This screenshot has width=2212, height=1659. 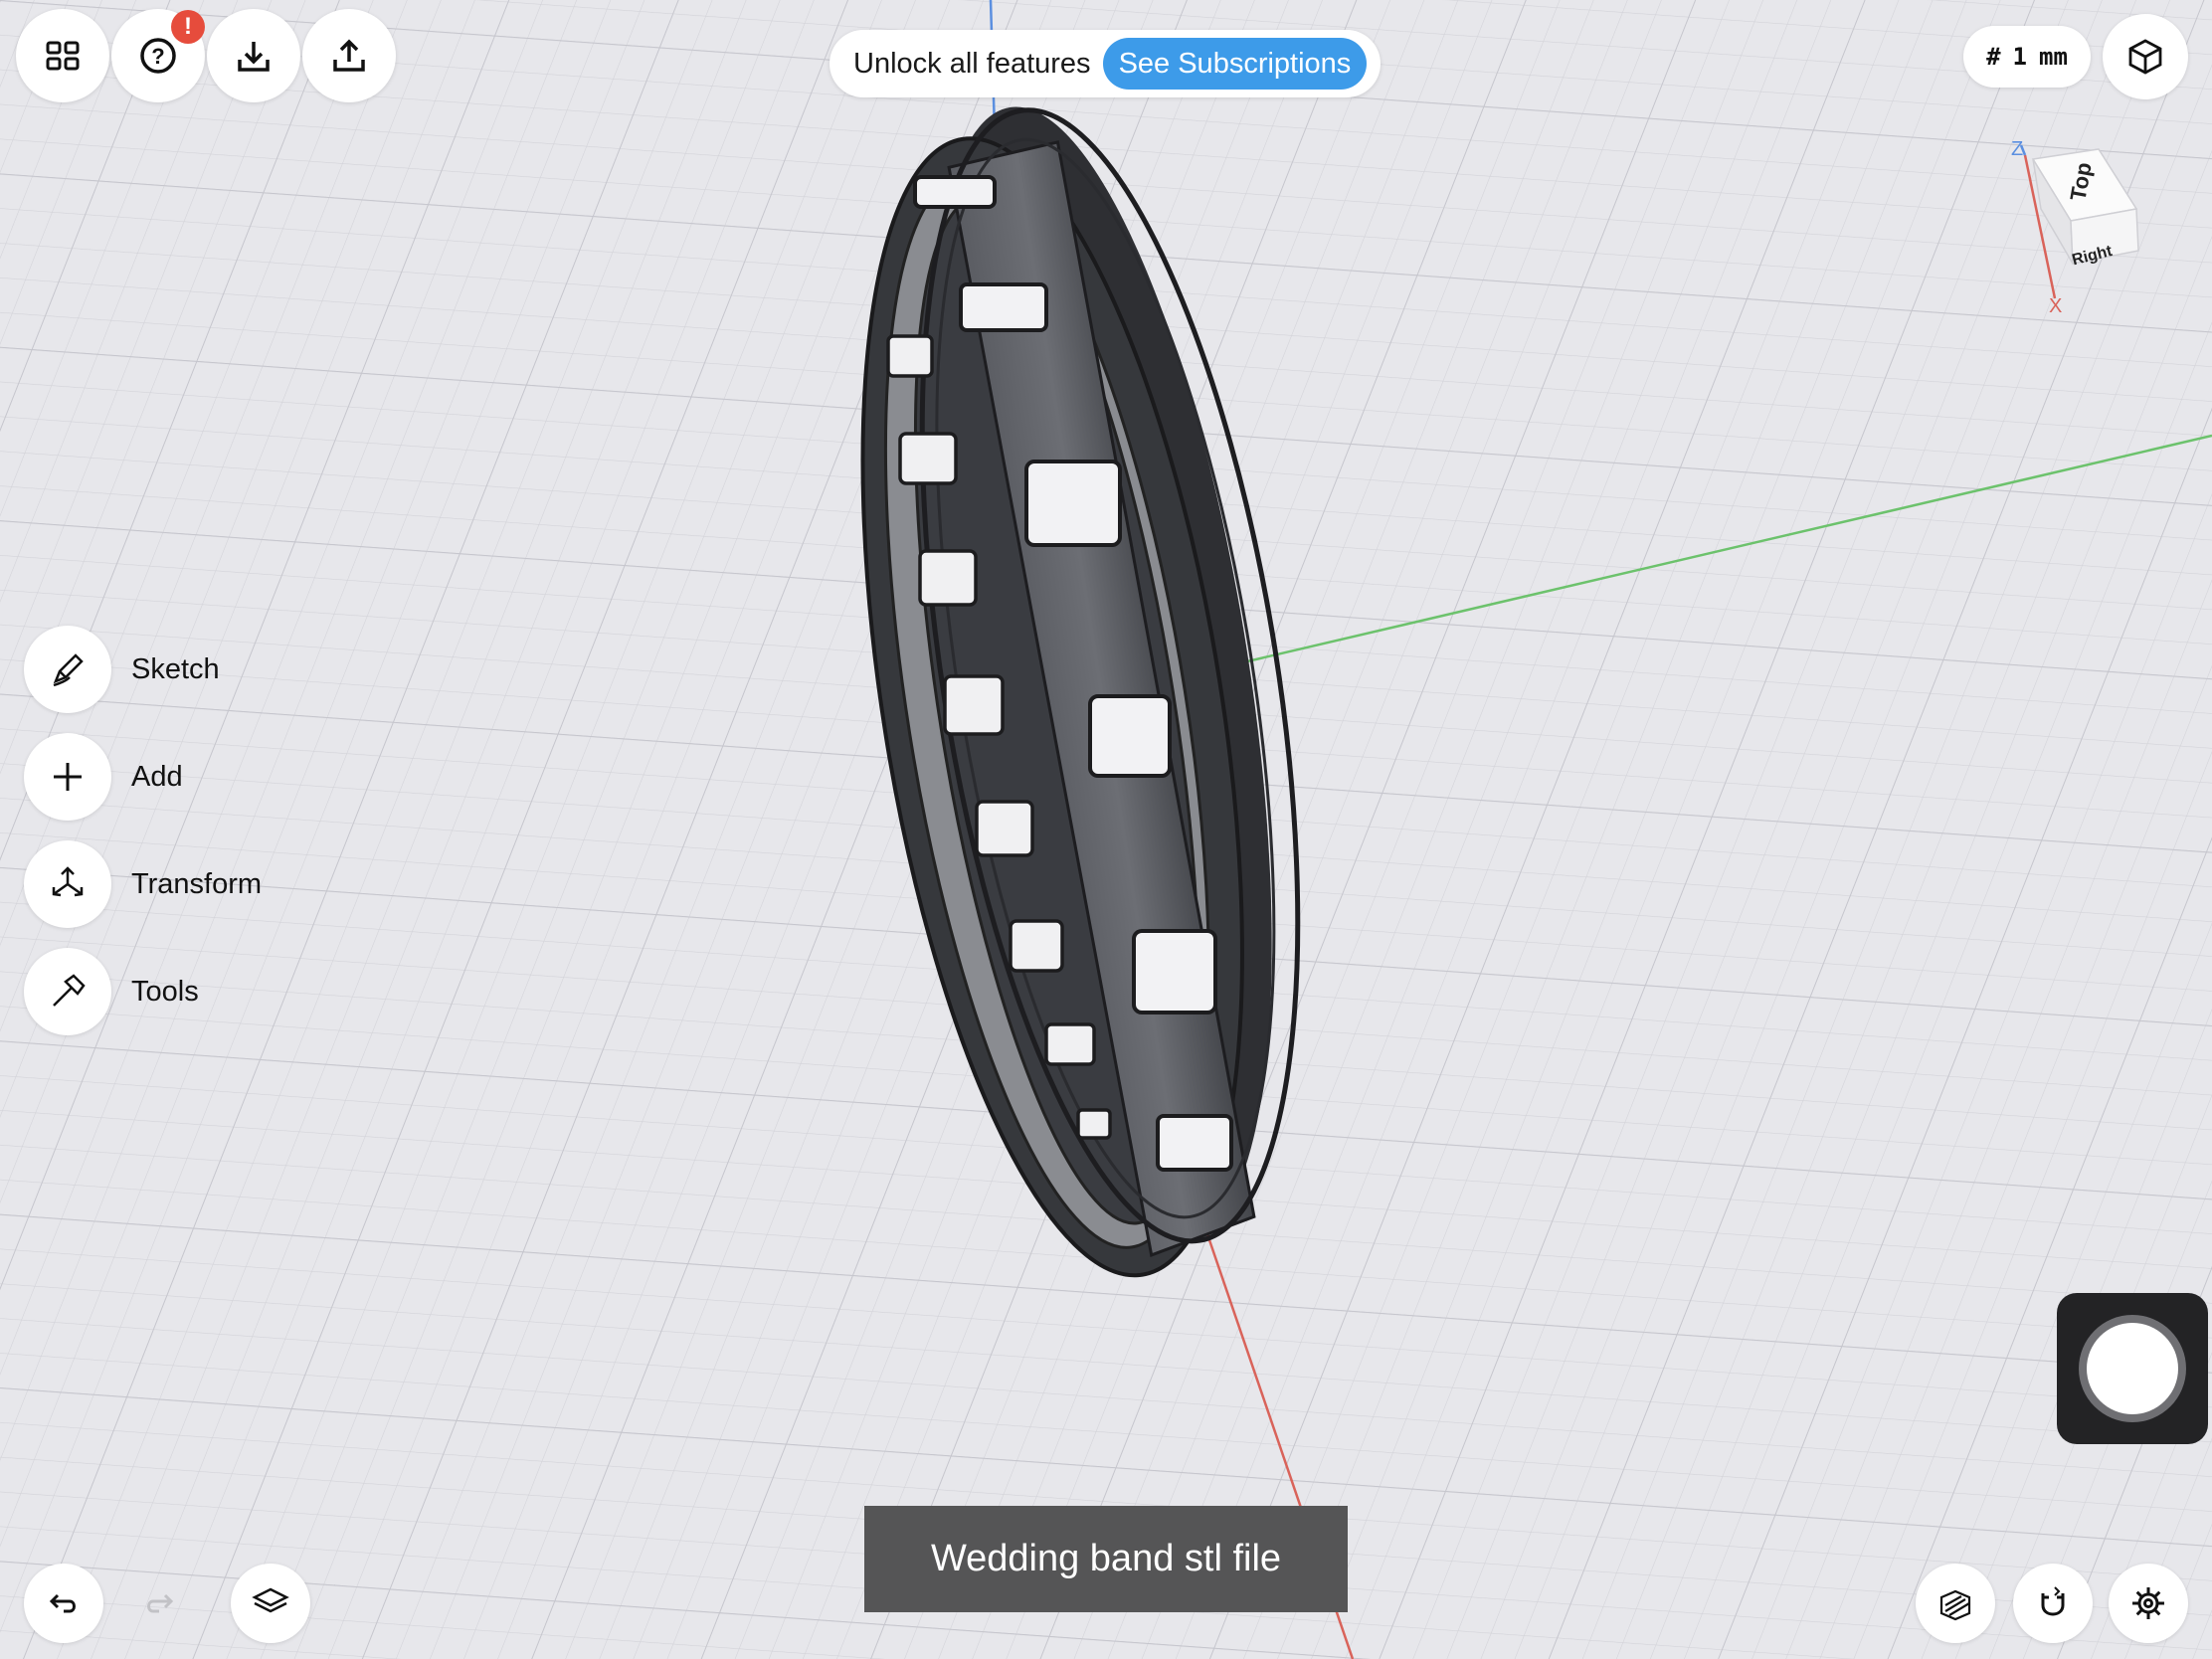 What do you see at coordinates (270, 1600) in the screenshot?
I see `layers-icon` at bounding box center [270, 1600].